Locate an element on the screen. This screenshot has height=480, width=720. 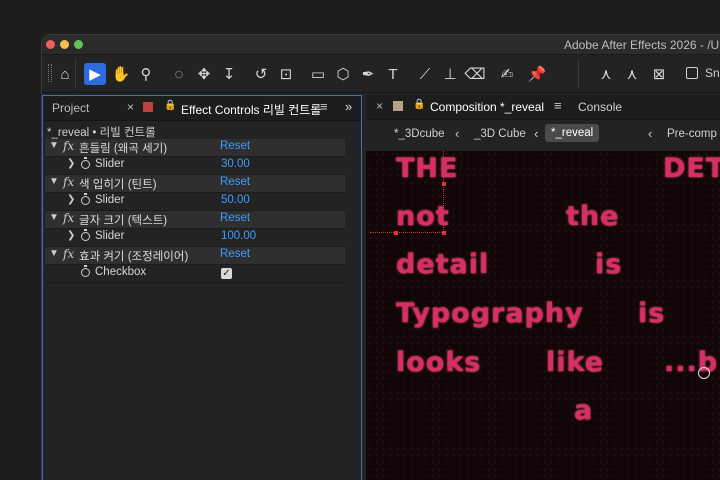
rotate-tool-icon: ↺ is located at coordinates (261, 74).